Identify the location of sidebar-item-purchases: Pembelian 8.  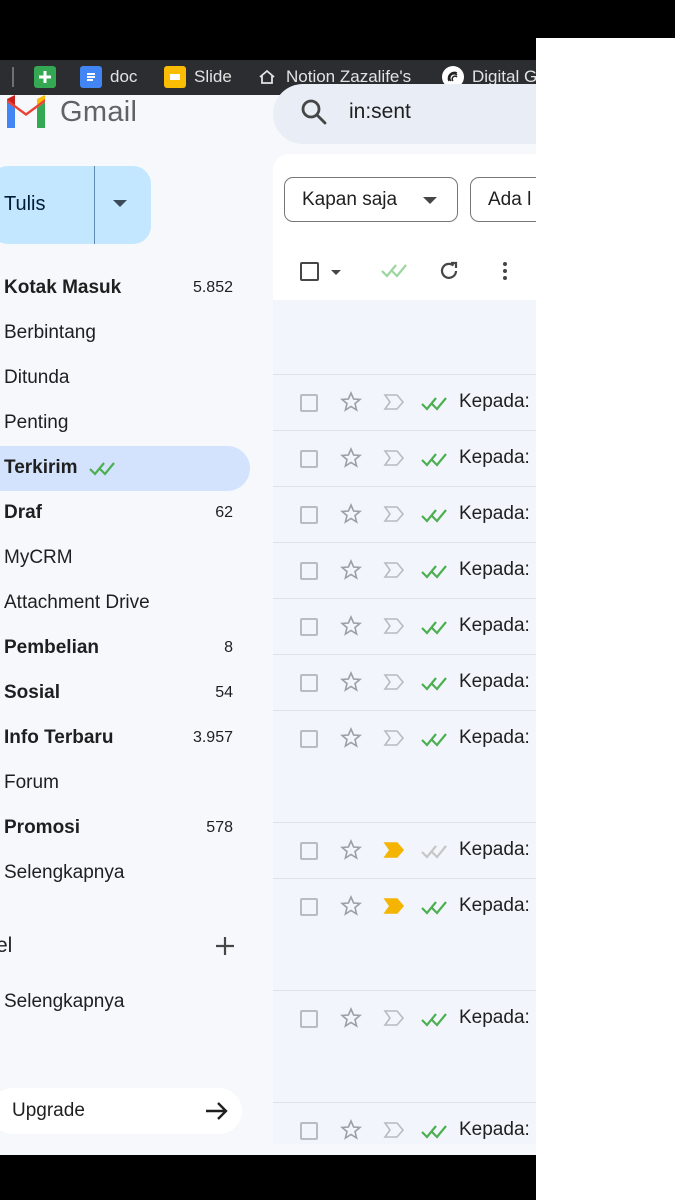
(125, 648).